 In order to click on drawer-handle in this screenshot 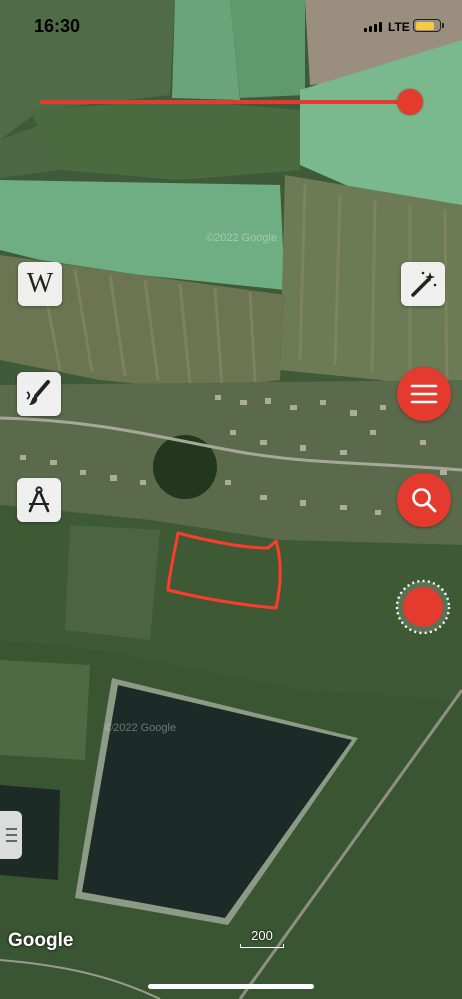, I will do `click(11, 835)`.